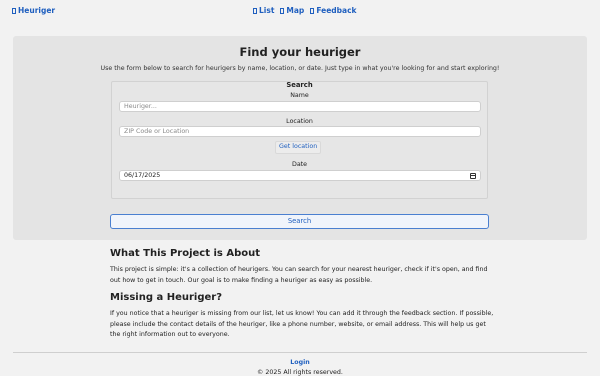 This screenshot has width=600, height=376. I want to click on brand-icon, so click(14, 10).